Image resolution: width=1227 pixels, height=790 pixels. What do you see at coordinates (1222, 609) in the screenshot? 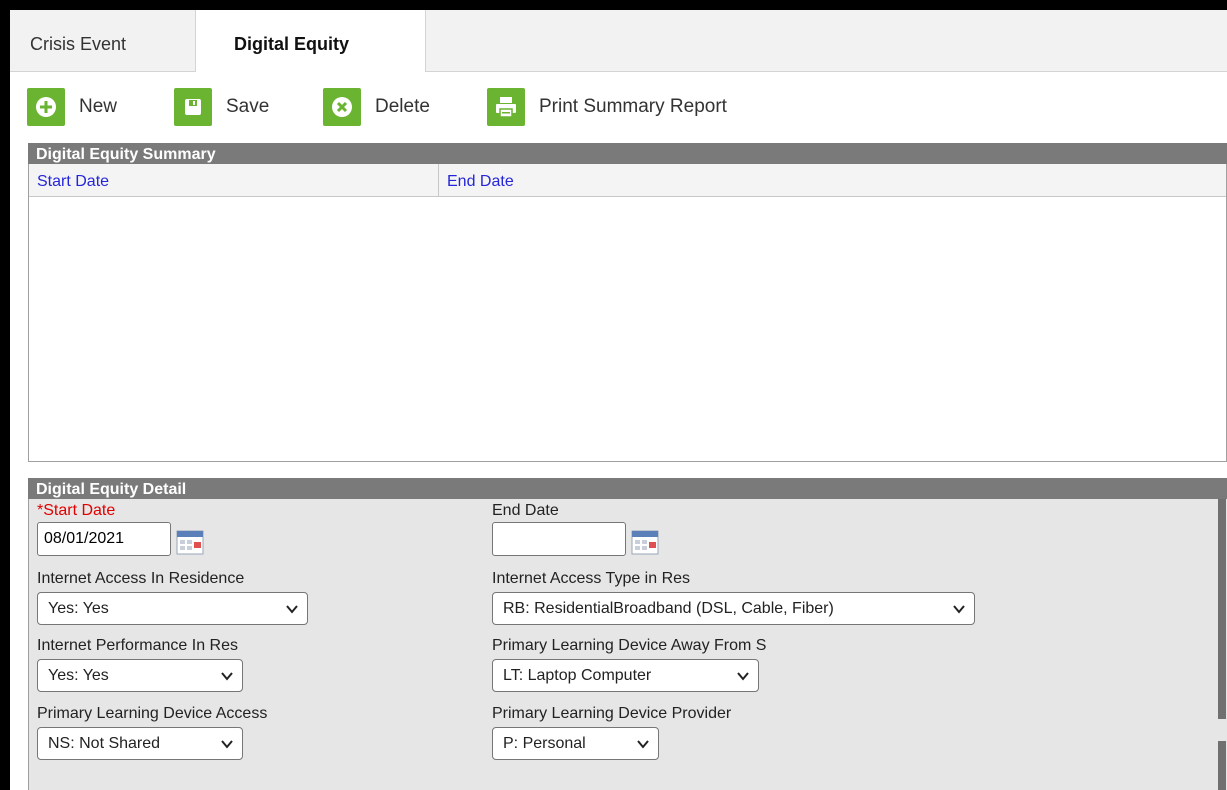
I see `scrollbar-thumb` at bounding box center [1222, 609].